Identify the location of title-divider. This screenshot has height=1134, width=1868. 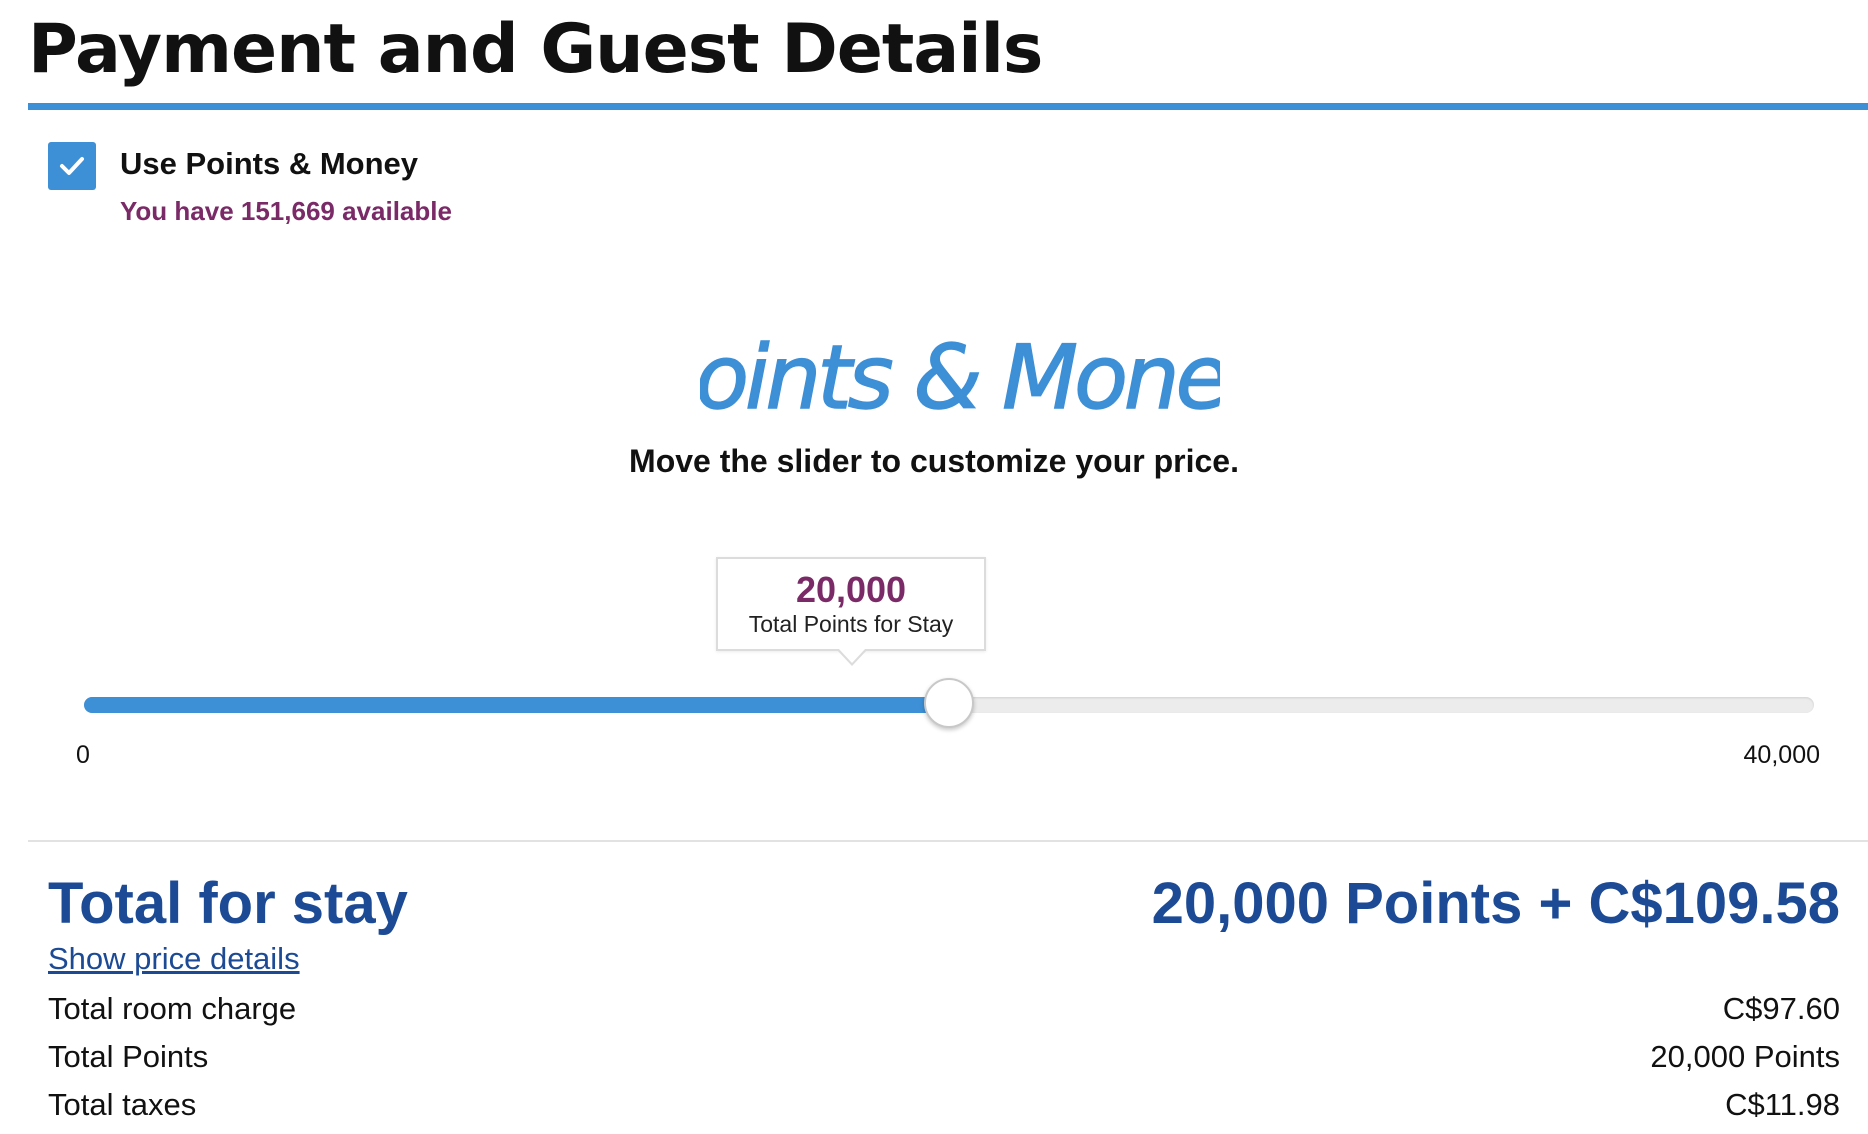
(948, 106).